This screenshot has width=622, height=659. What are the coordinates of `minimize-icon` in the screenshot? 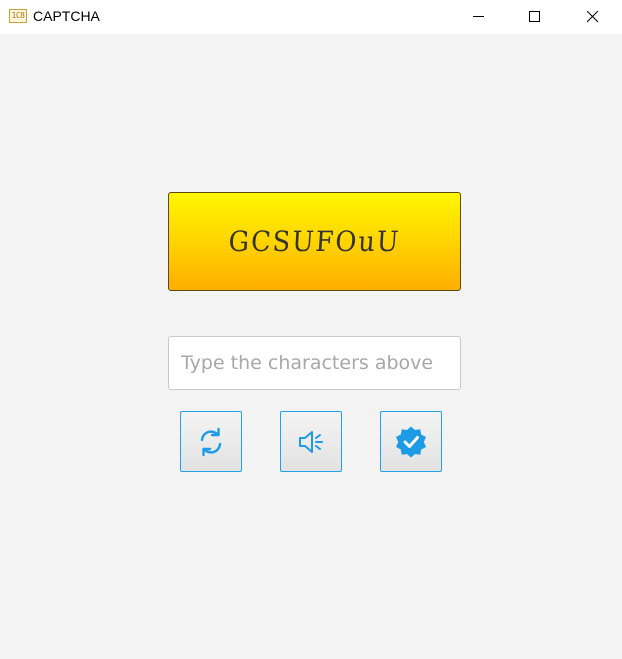 It's located at (478, 16).